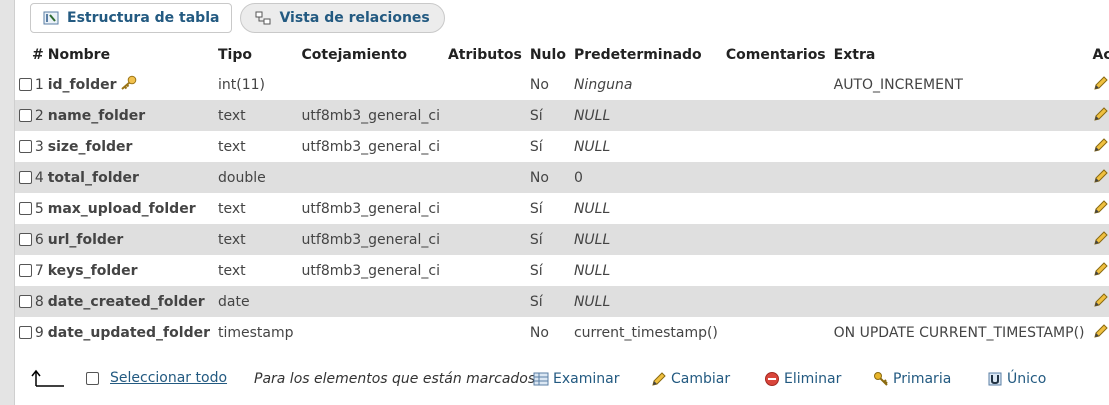 The height and width of the screenshot is (405, 1109). I want to click on browse-label: Examinar, so click(586, 379).